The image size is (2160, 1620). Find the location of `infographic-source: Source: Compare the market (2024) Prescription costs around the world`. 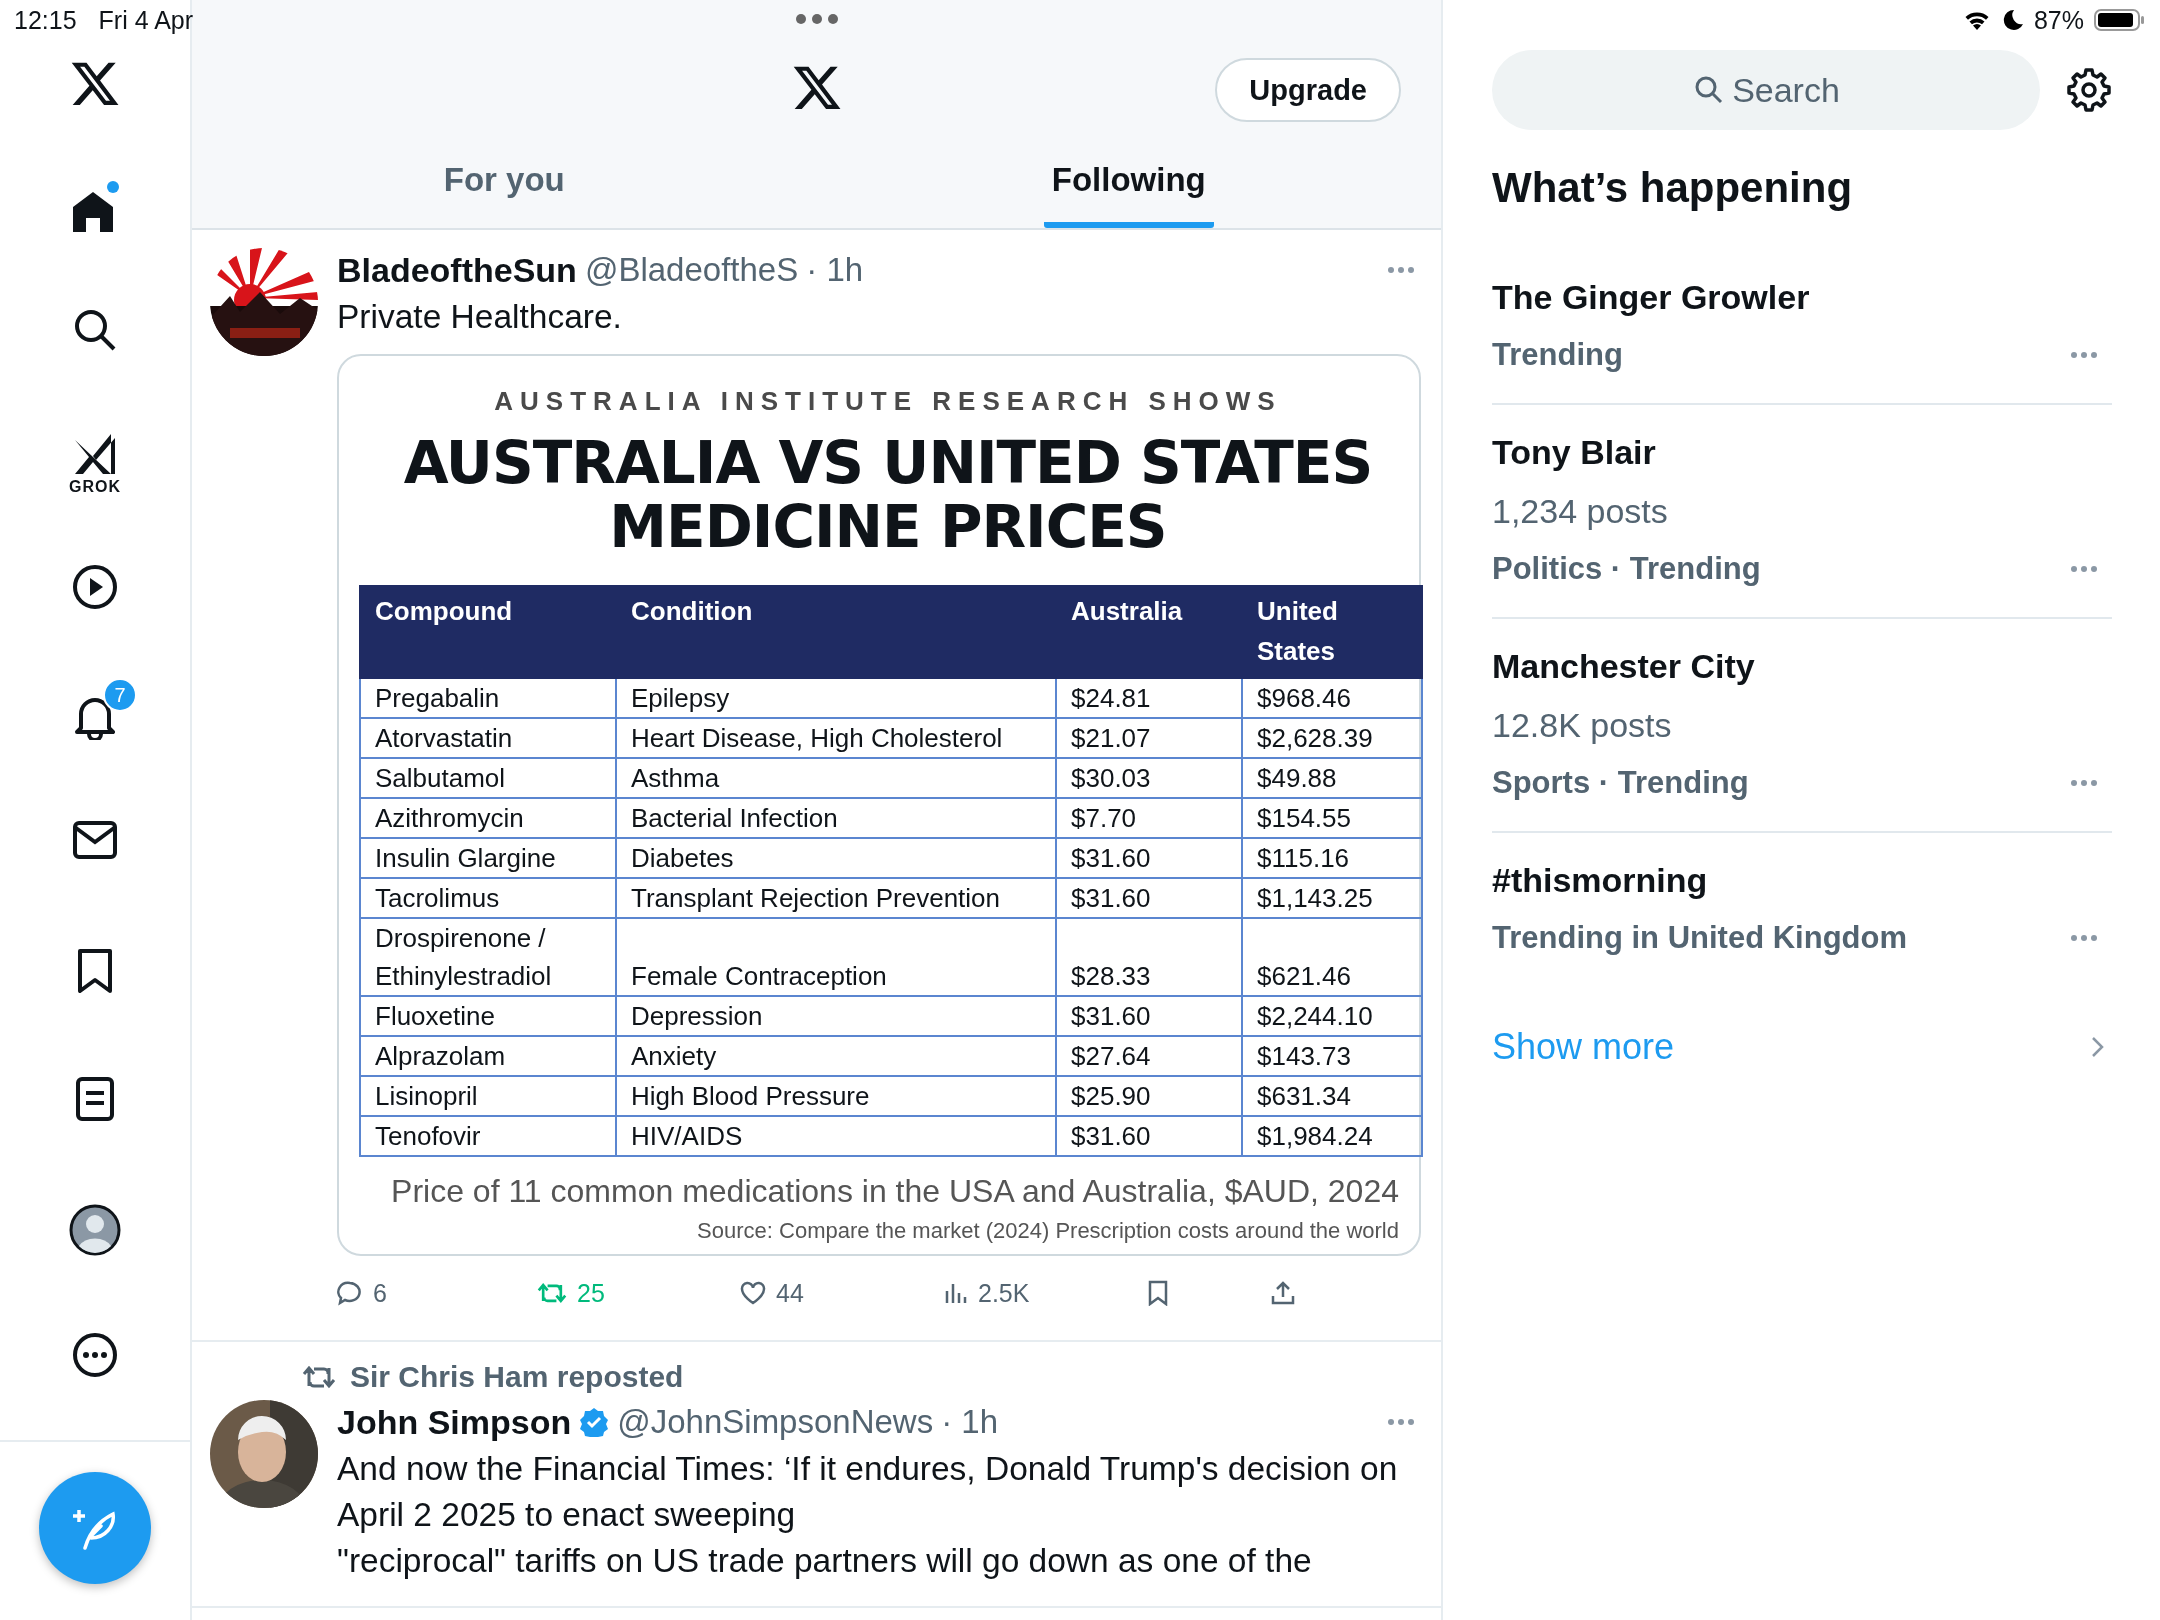

infographic-source: Source: Compare the market (2024) Prescription costs around the world is located at coordinates (1048, 1231).